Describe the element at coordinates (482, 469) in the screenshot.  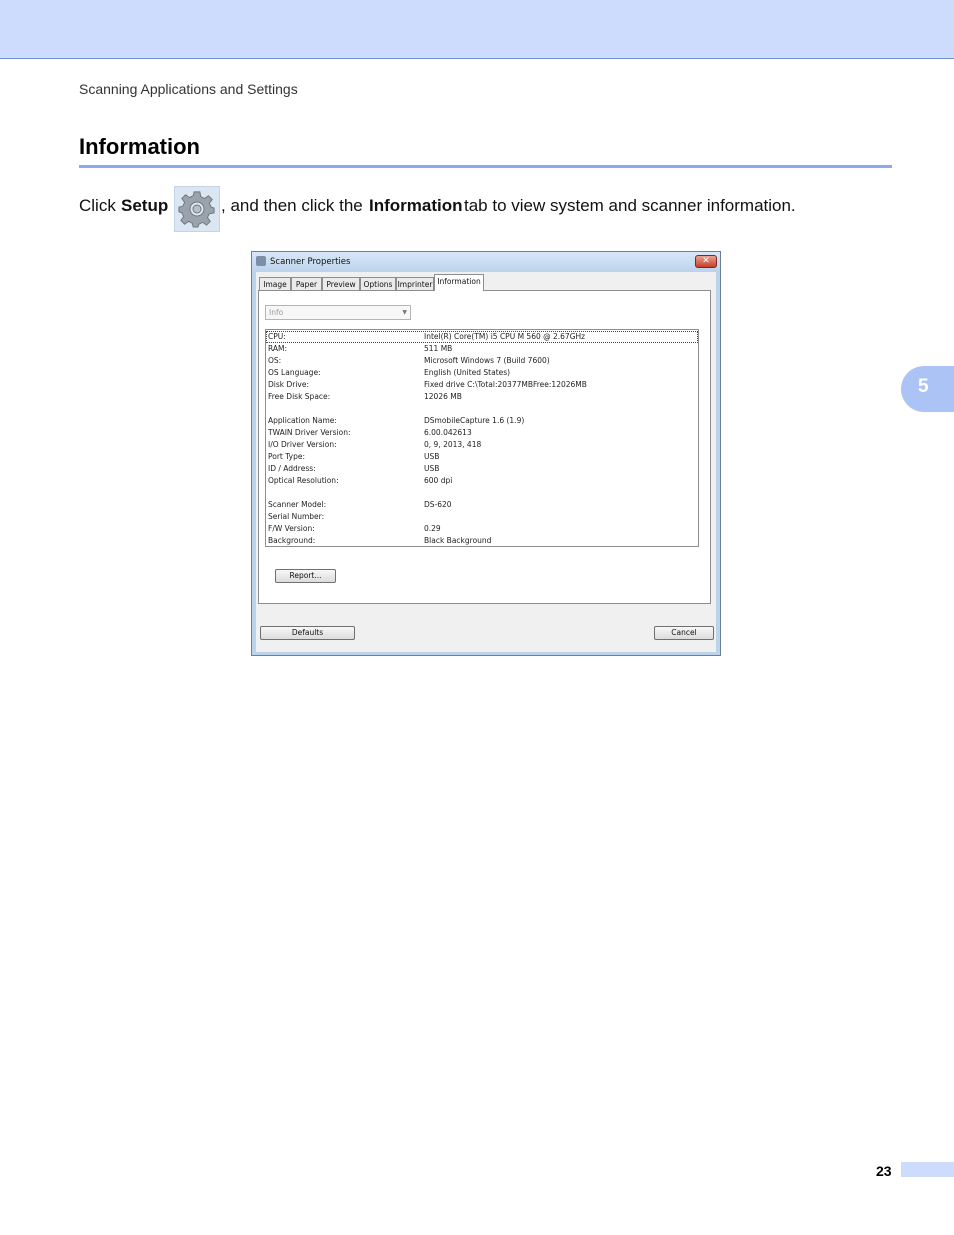
I see `list-item: ID / Address: USB` at that location.